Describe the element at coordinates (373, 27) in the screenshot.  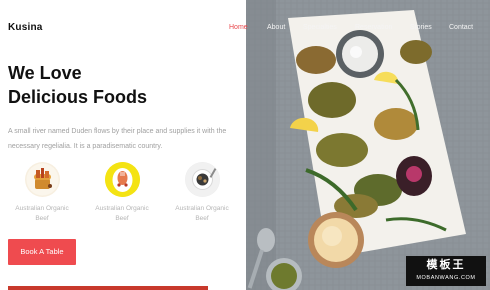
I see `nav-item-reservation: Reservation` at that location.